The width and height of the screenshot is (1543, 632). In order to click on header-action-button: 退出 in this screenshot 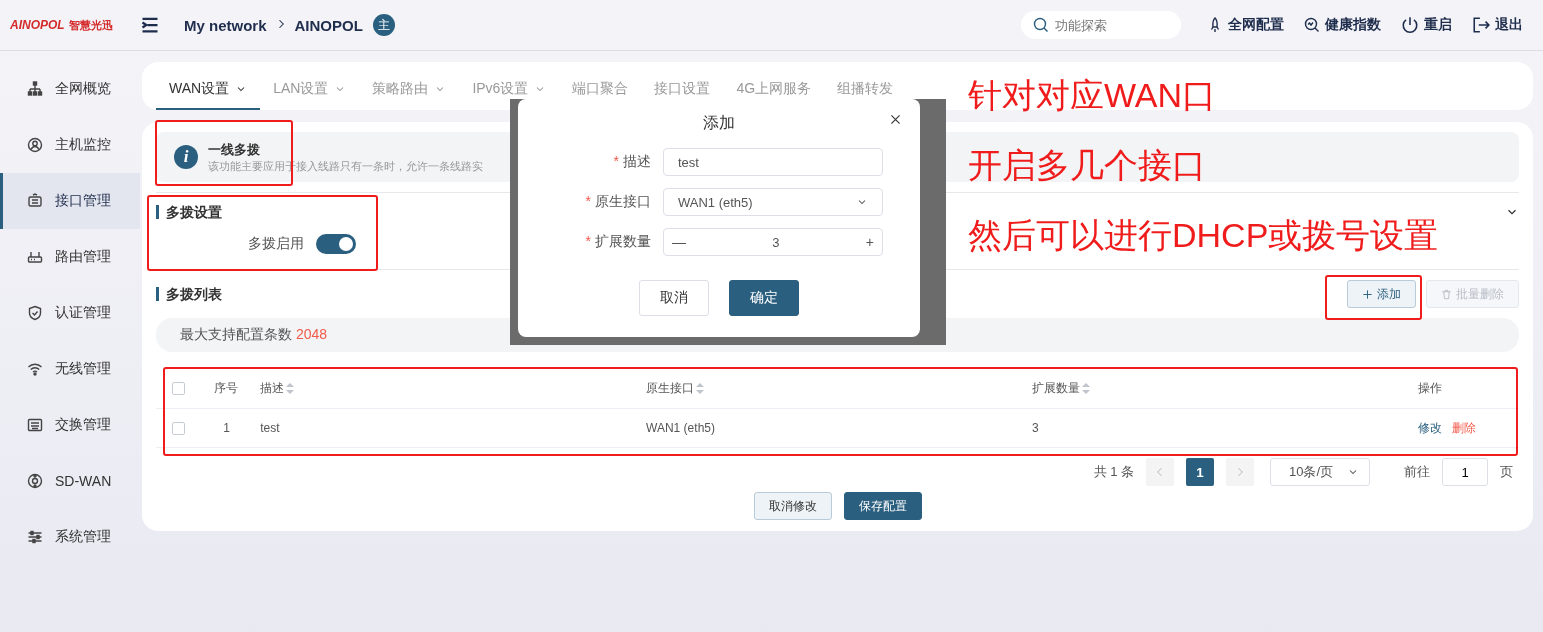, I will do `click(1497, 25)`.